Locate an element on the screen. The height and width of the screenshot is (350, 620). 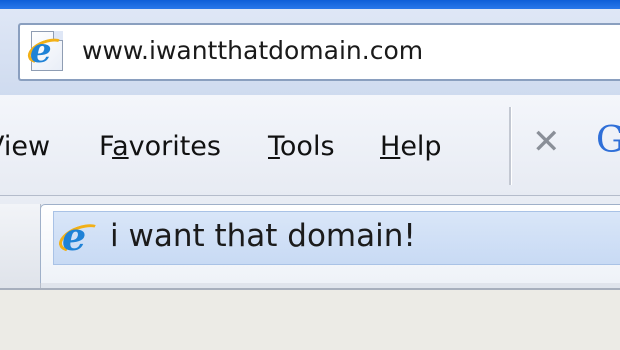
menu-item-label: Favorites is located at coordinates (160, 146).